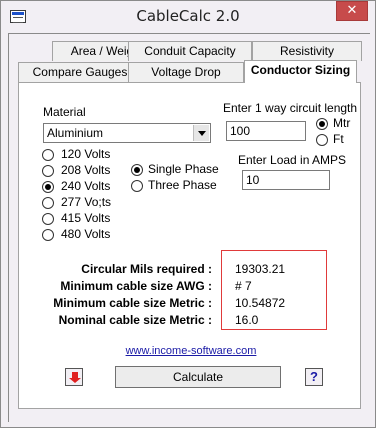 This screenshot has height=428, width=376. Describe the element at coordinates (135, 320) in the screenshot. I see `nominal-metric-label: Nominal cable size Metric :` at that location.